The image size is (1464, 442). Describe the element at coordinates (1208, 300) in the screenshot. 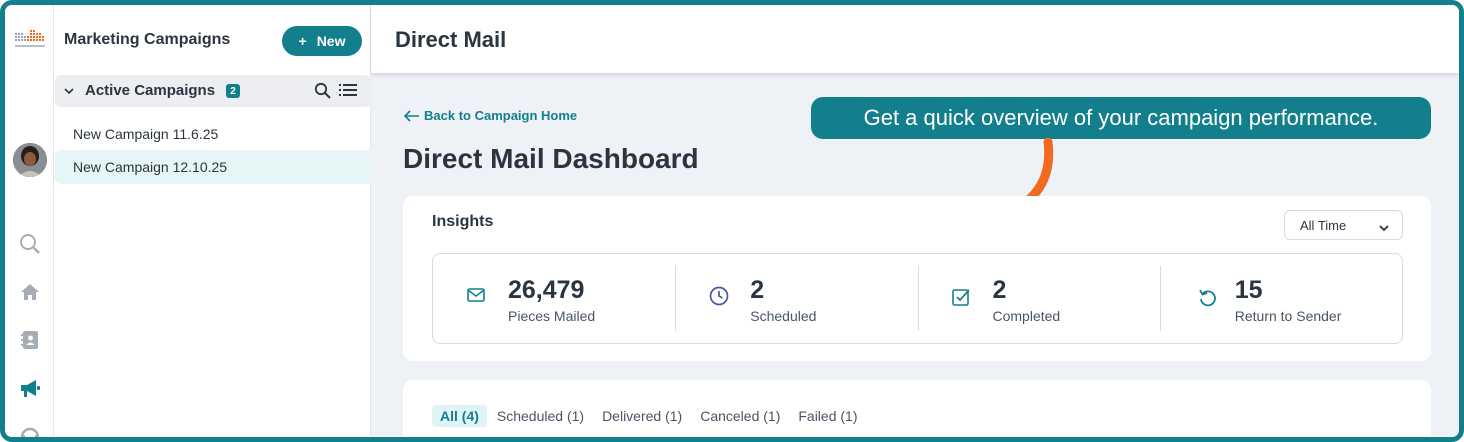

I see `return-icon` at that location.